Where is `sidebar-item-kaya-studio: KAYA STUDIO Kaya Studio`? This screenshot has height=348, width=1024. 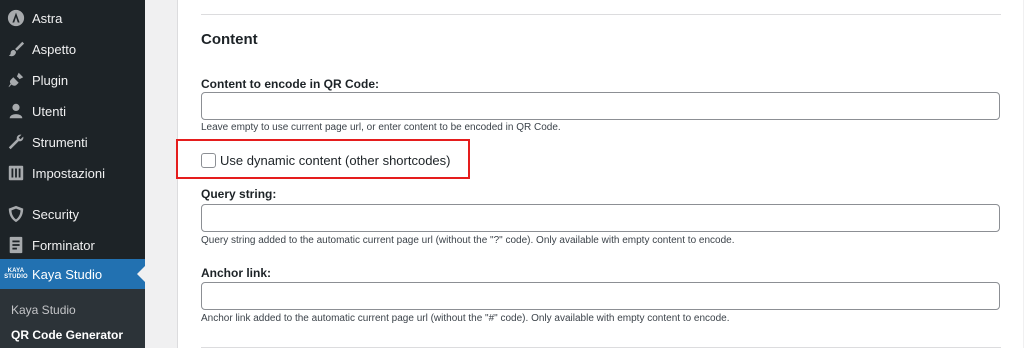
sidebar-item-kaya-studio: KAYA STUDIO Kaya Studio is located at coordinates (72, 274).